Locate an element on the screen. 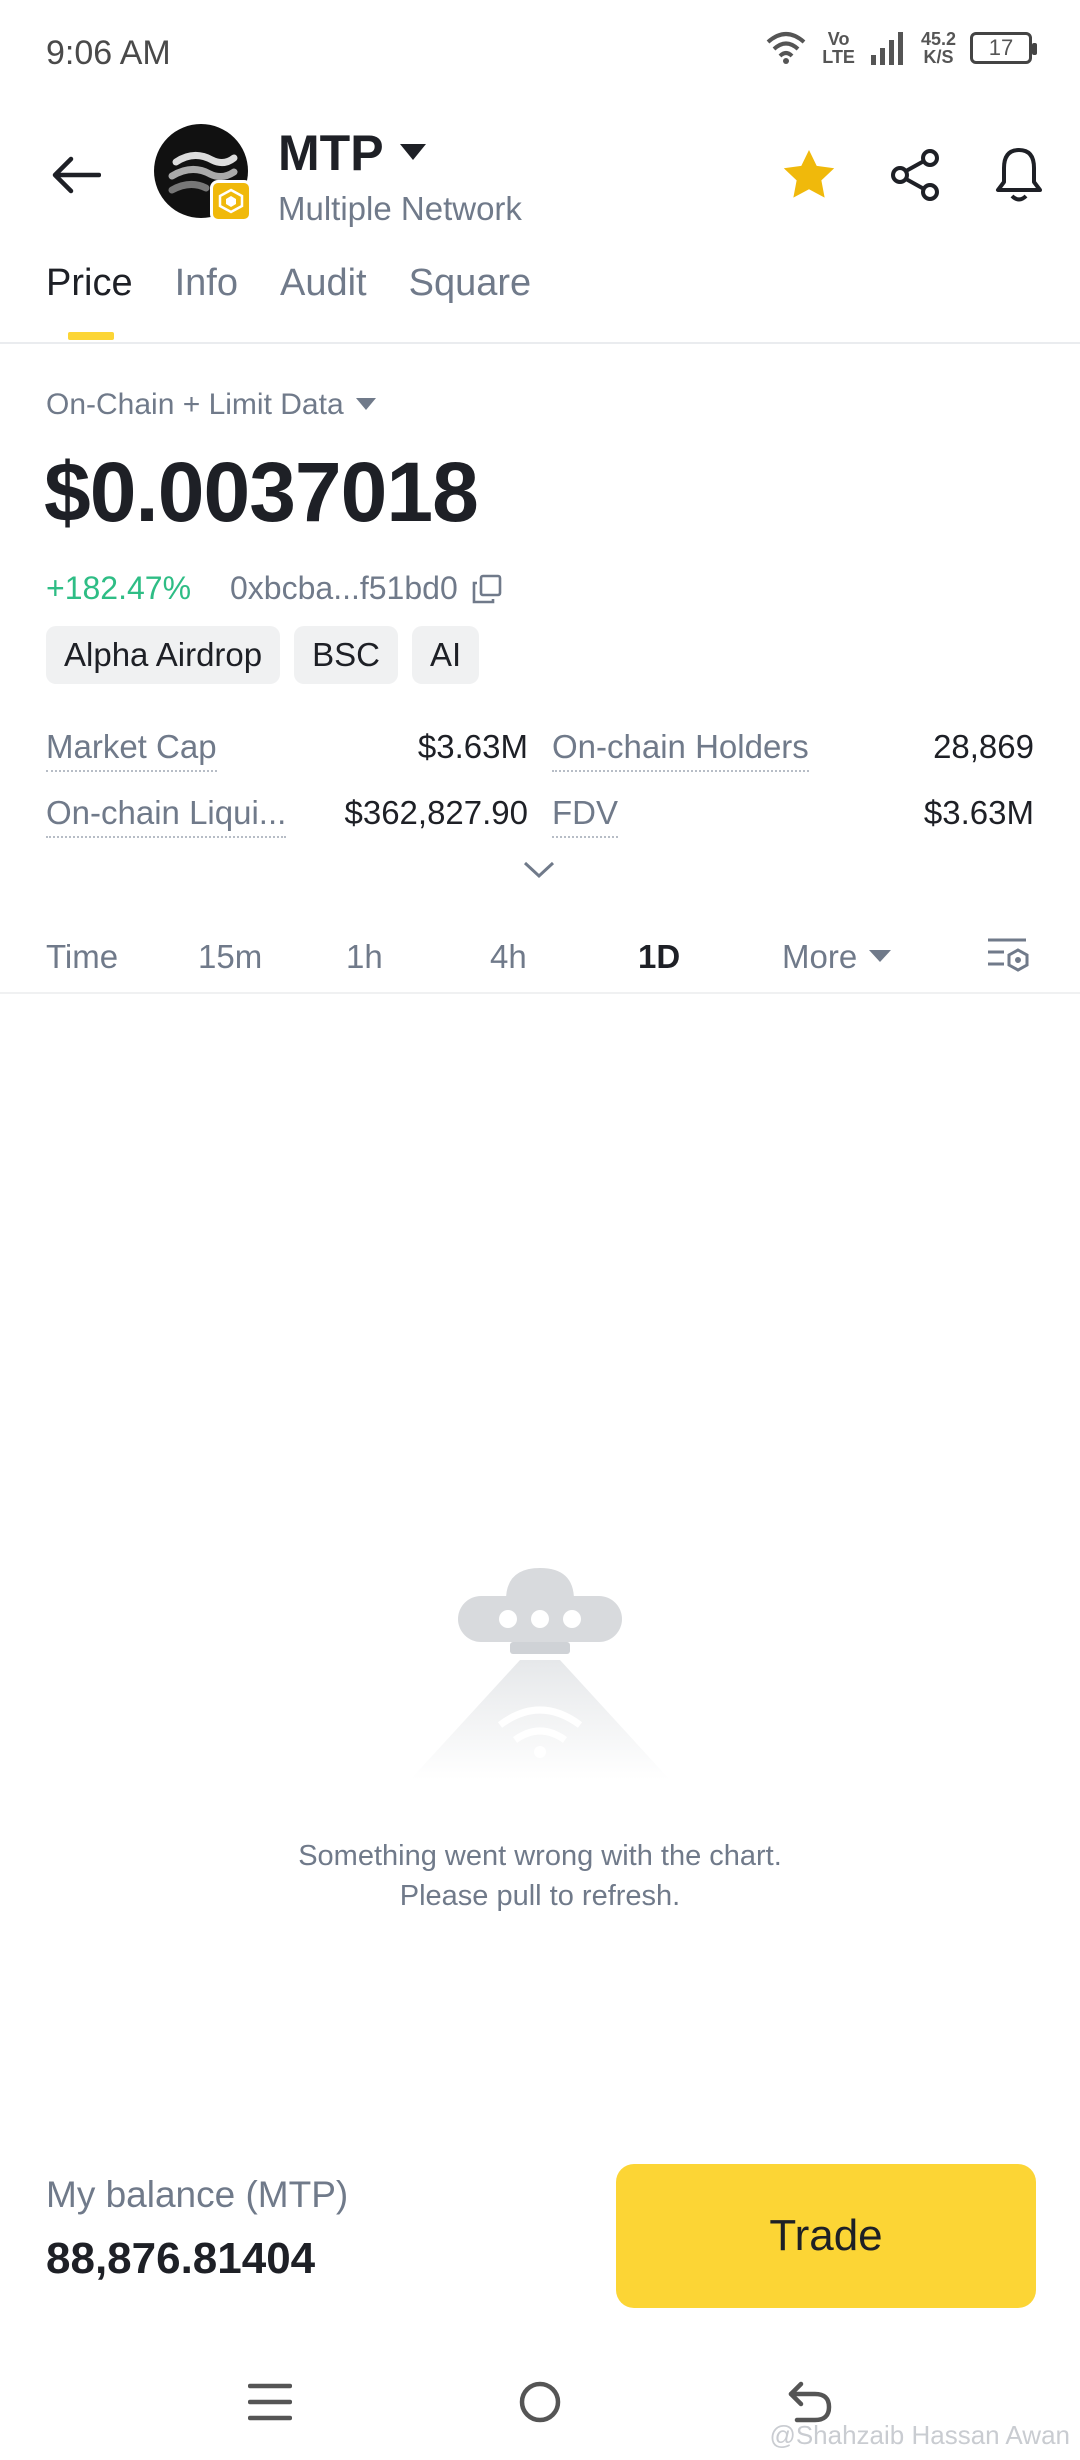 Image resolution: width=1080 pixels, height=2460 pixels. fdv-value: $3.63M is located at coordinates (978, 812).